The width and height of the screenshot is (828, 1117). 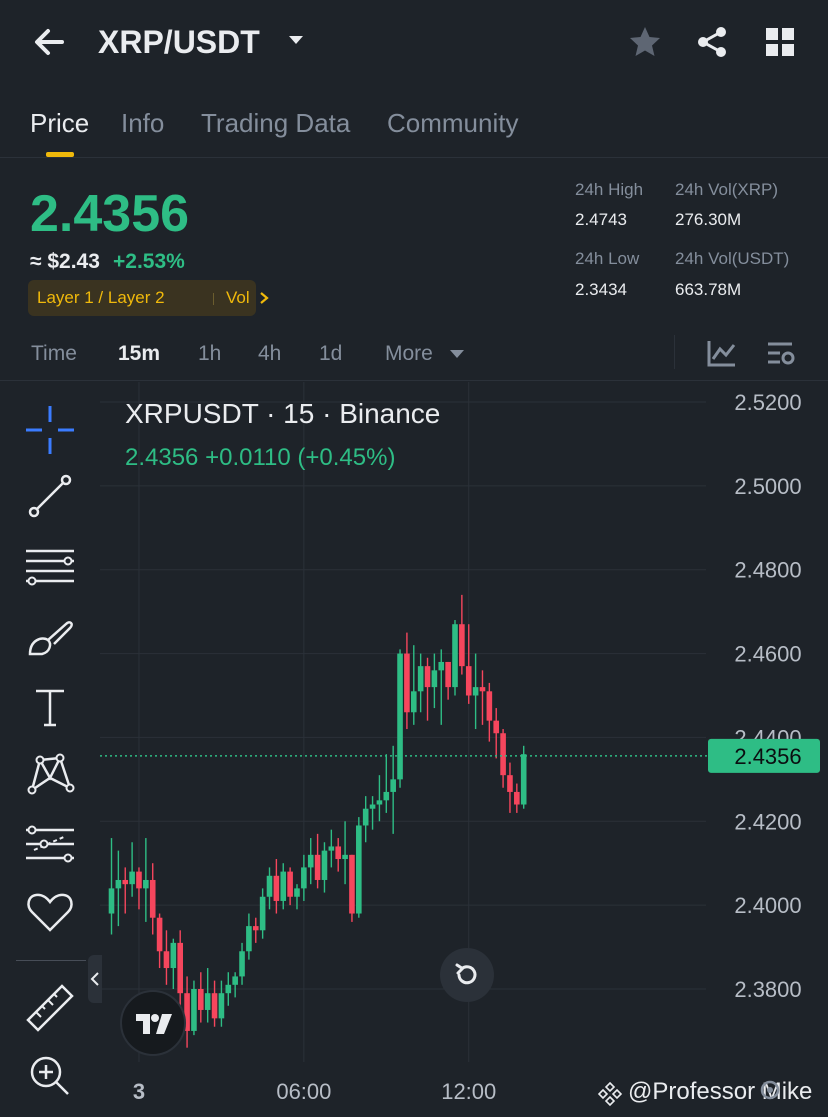 What do you see at coordinates (209, 354) in the screenshot?
I see `tf-1h: 1h` at bounding box center [209, 354].